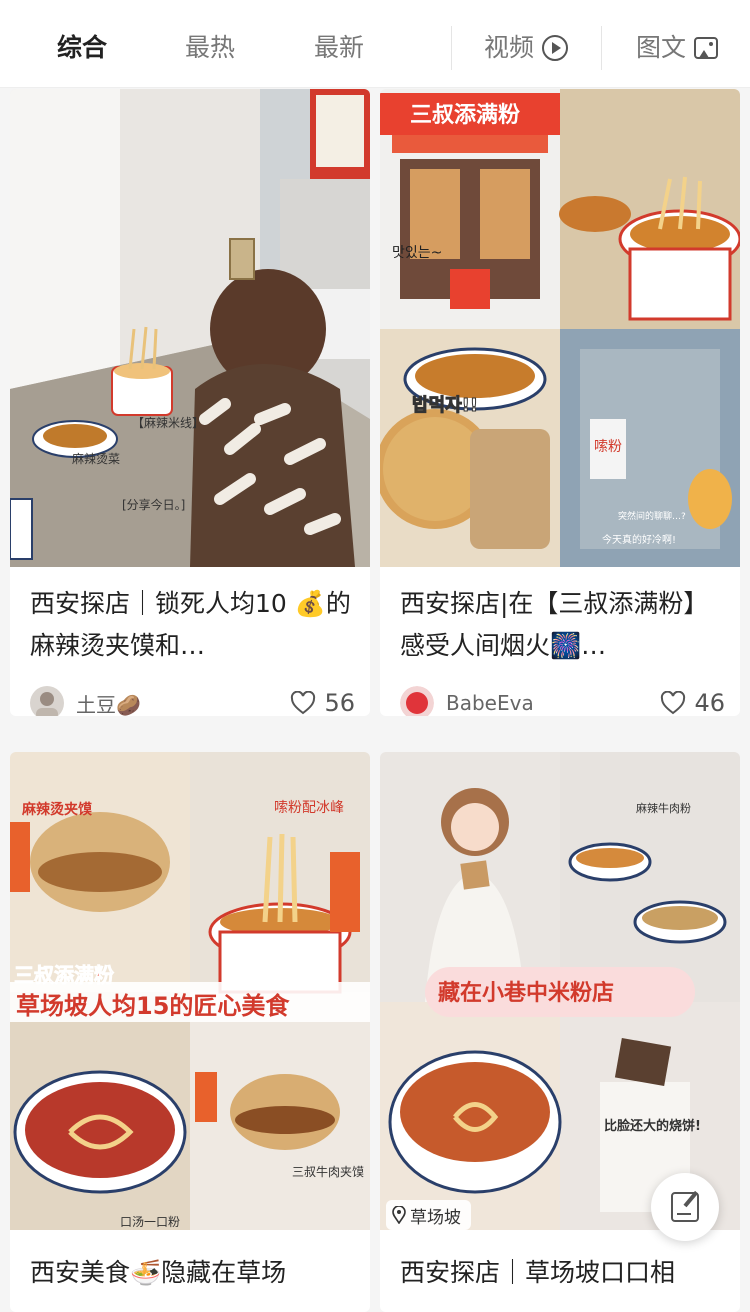 The width and height of the screenshot is (750, 1312). I want to click on cover-text: 三叔牛肉夹馍, so click(328, 1171).